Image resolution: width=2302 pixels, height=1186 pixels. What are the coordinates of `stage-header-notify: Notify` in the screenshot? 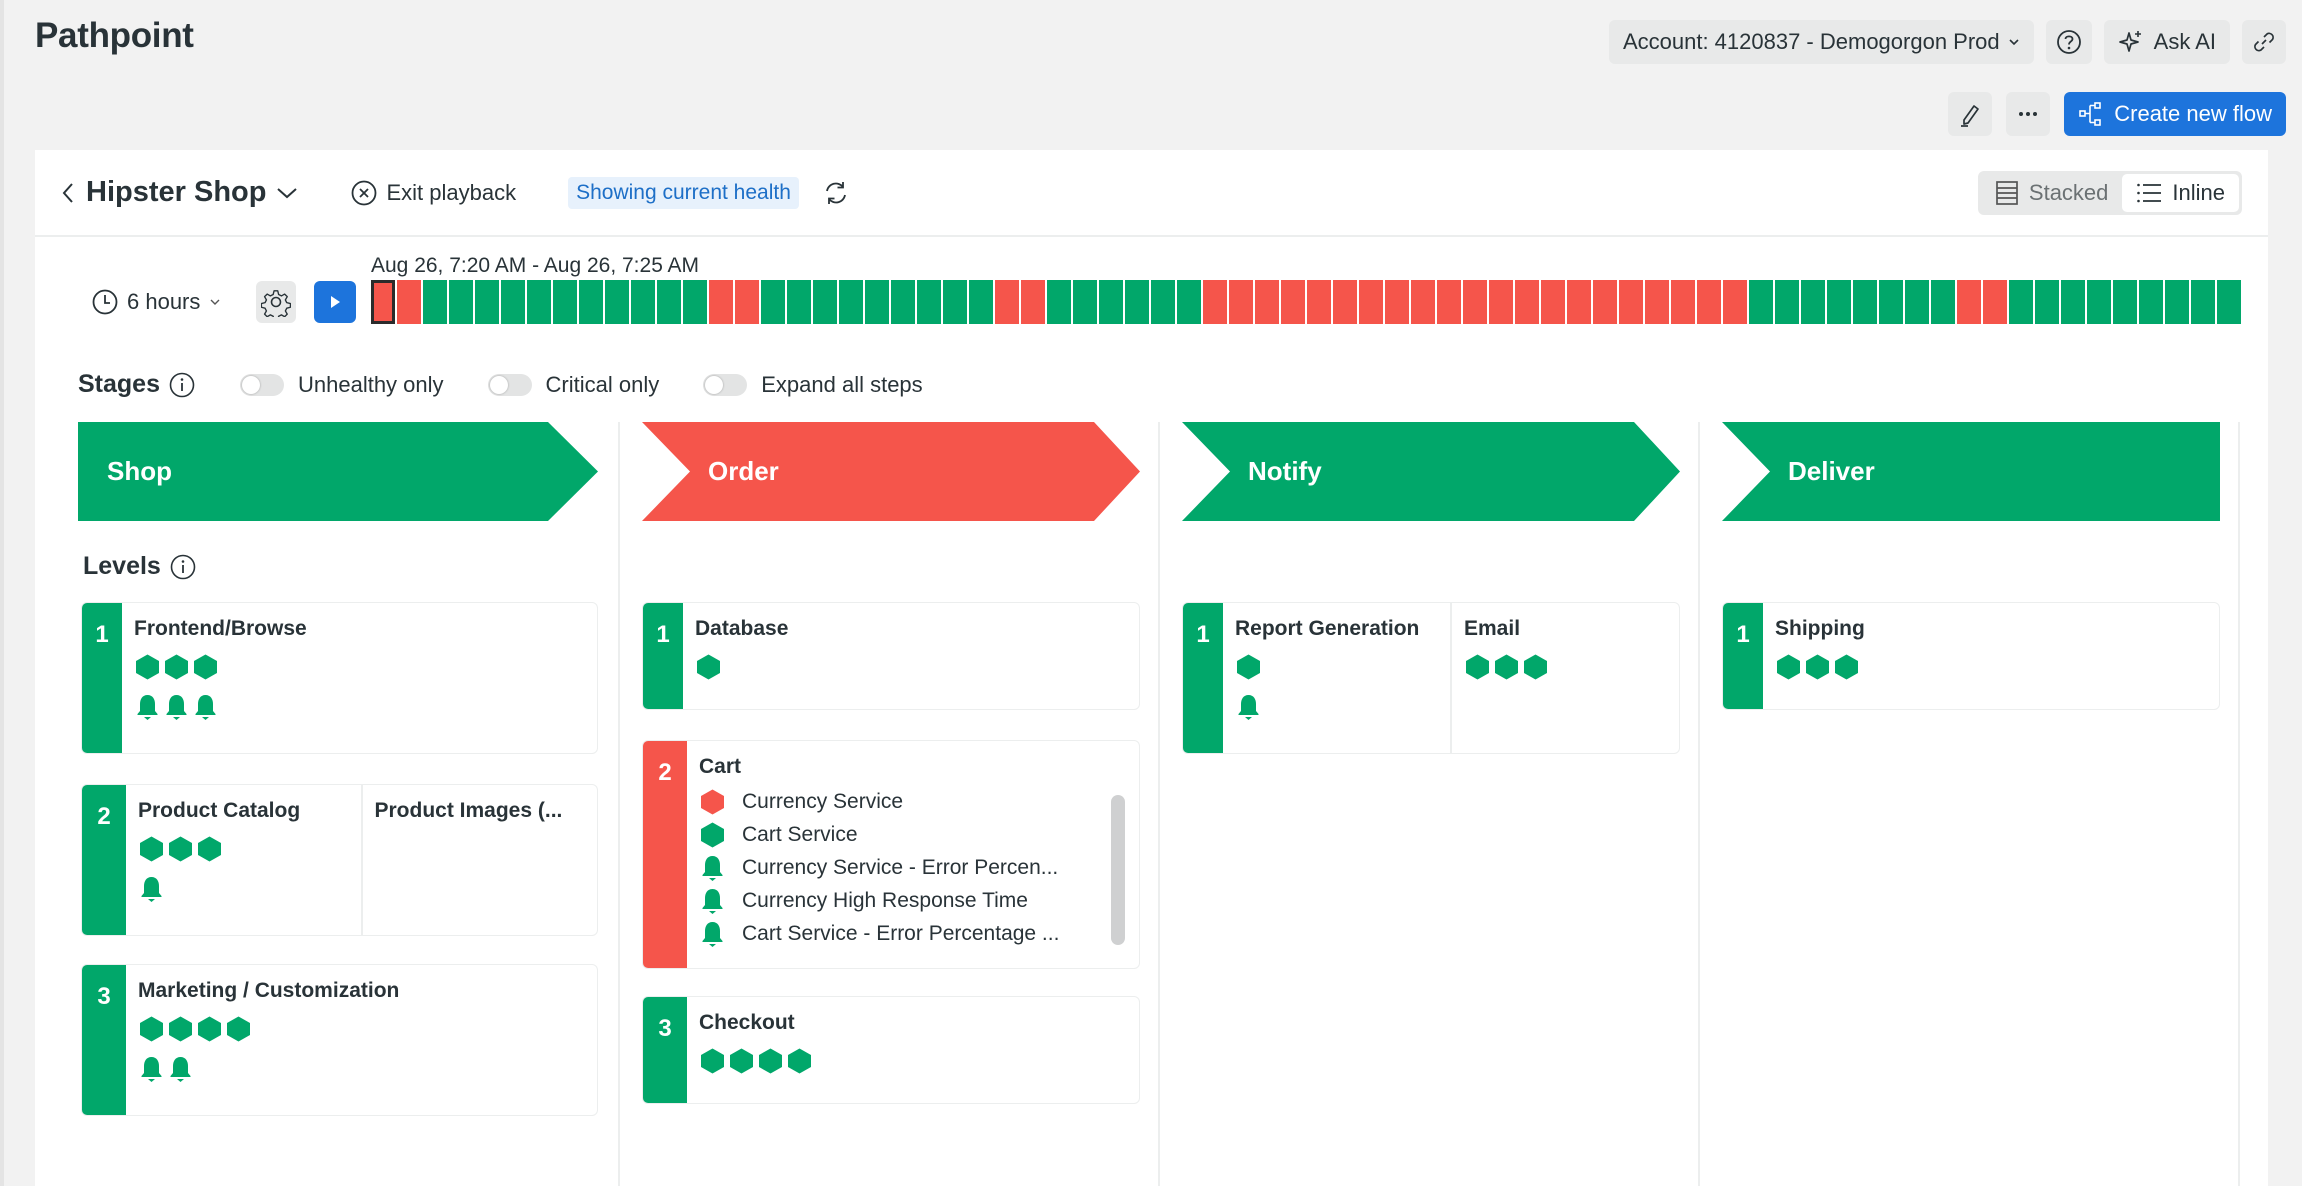 It's located at (1431, 471).